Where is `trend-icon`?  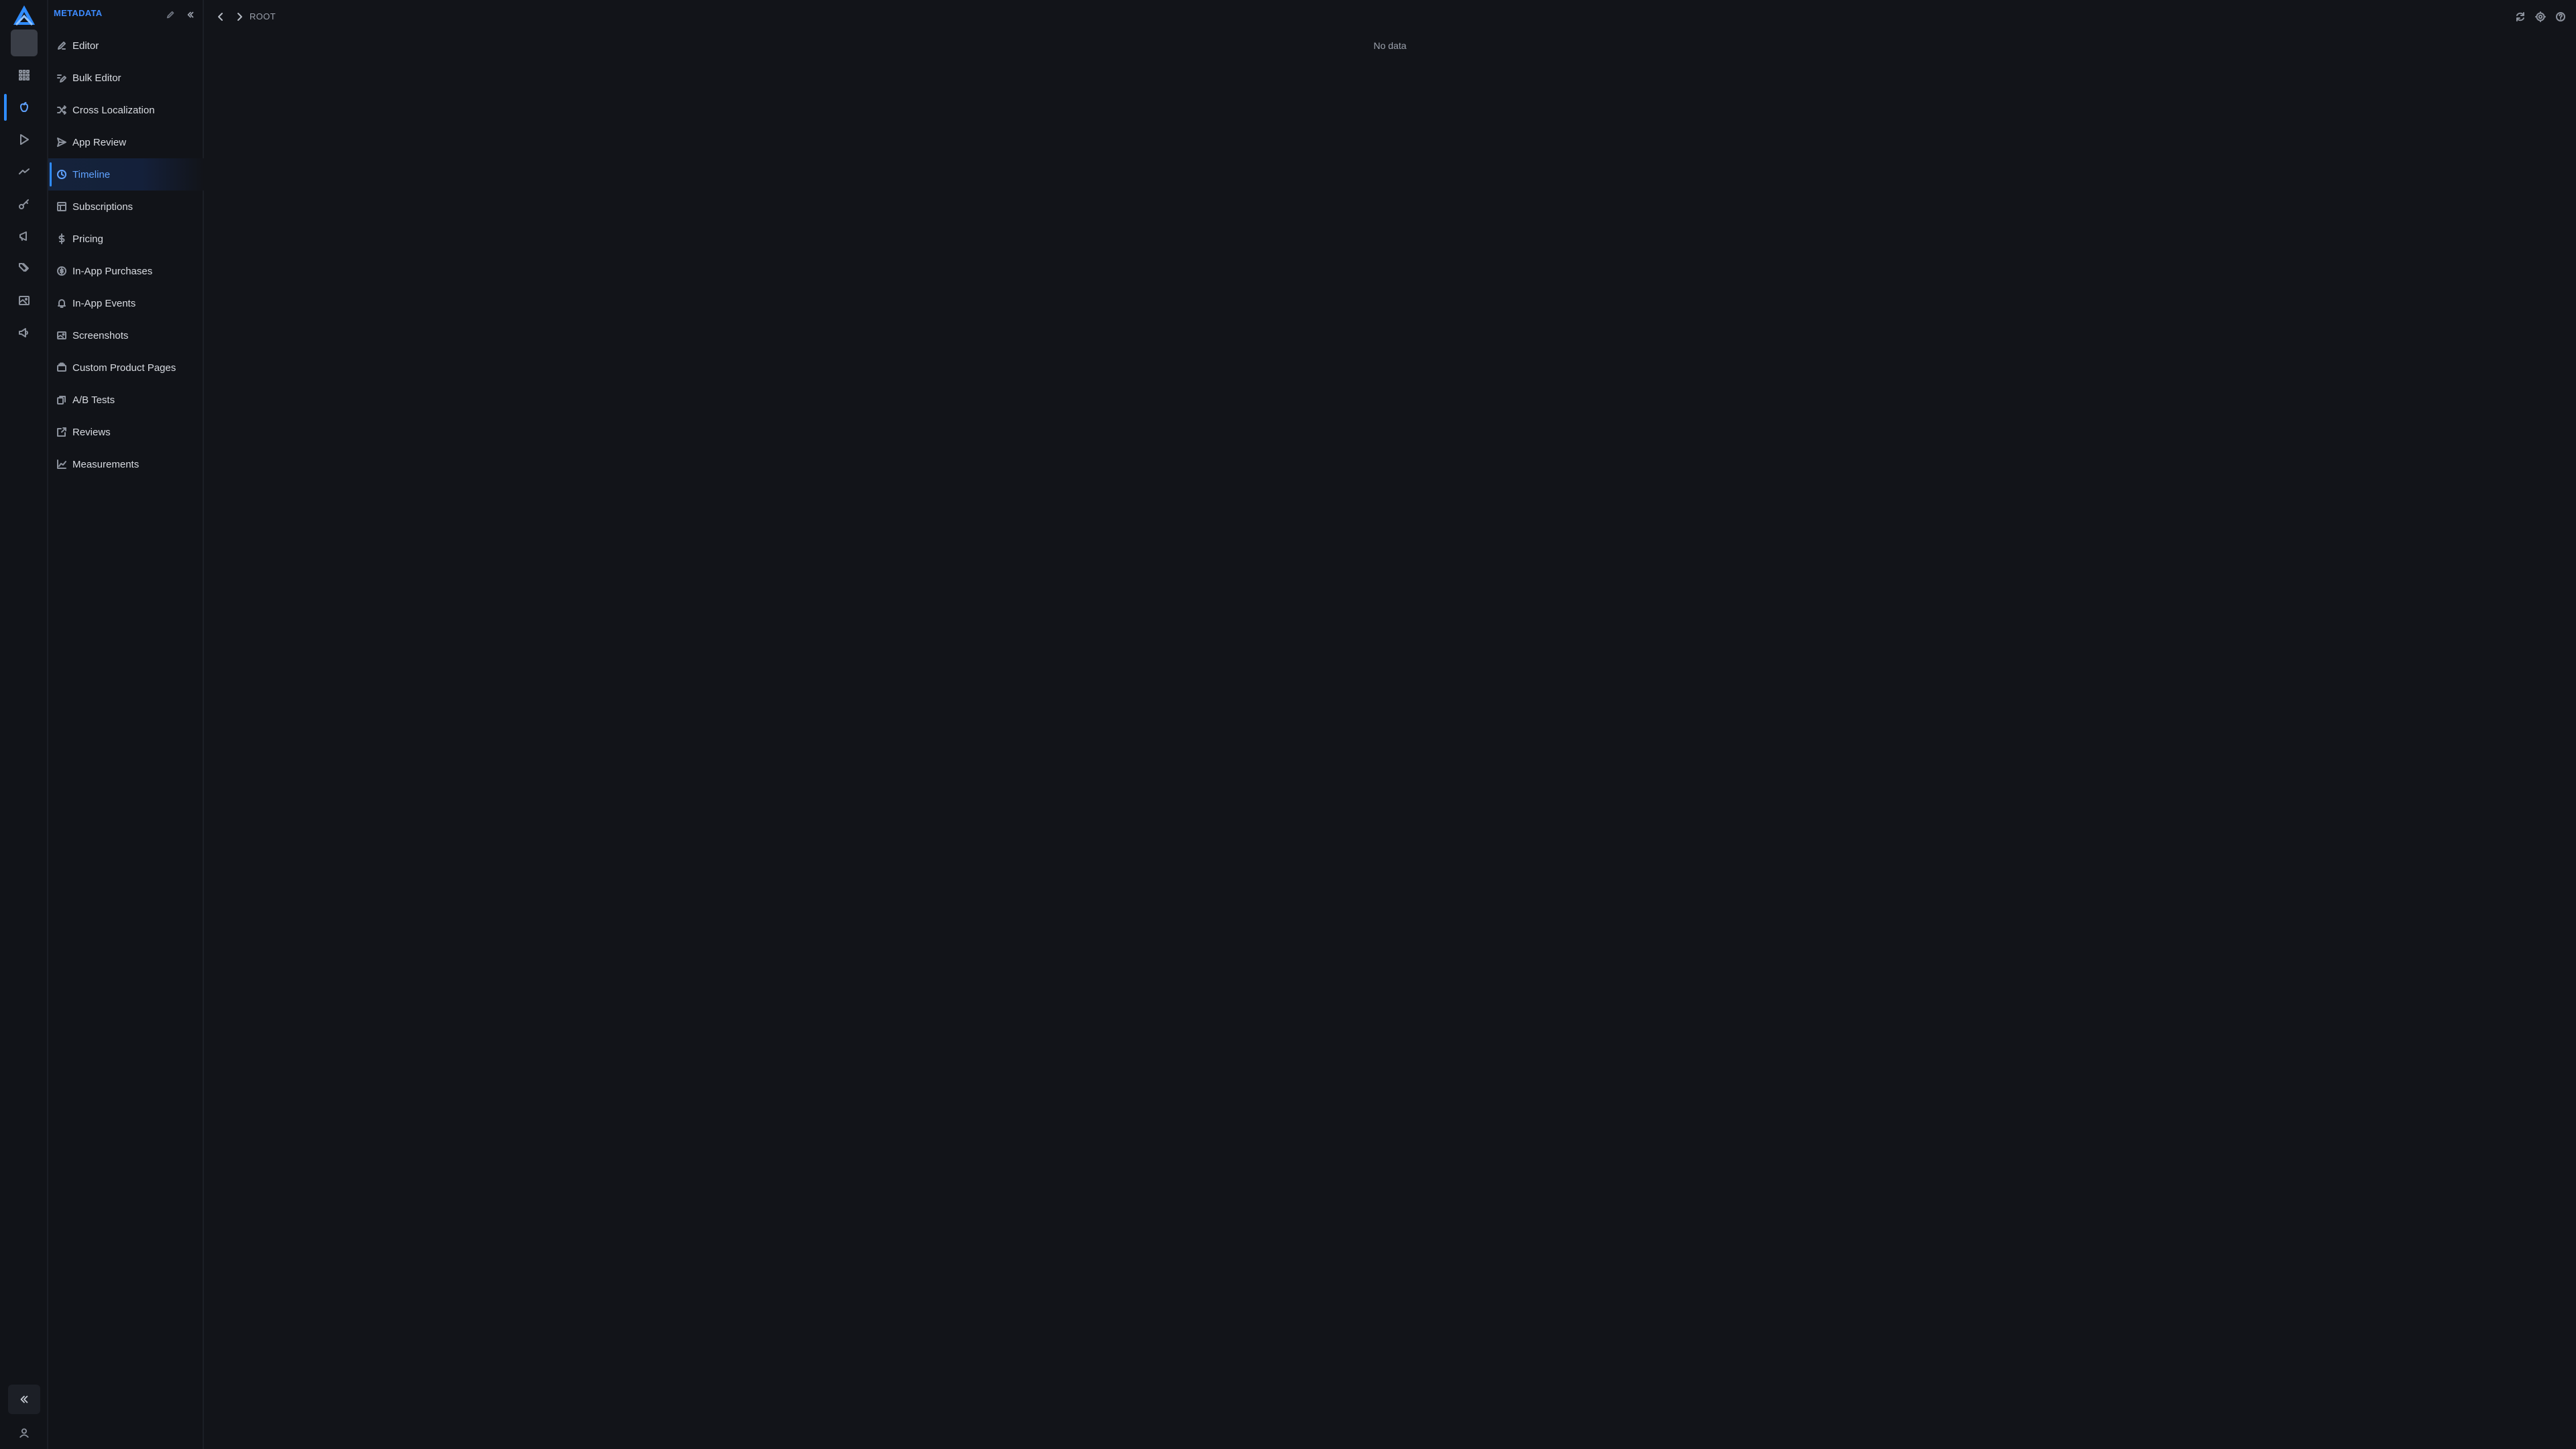
trend-icon is located at coordinates (24, 171).